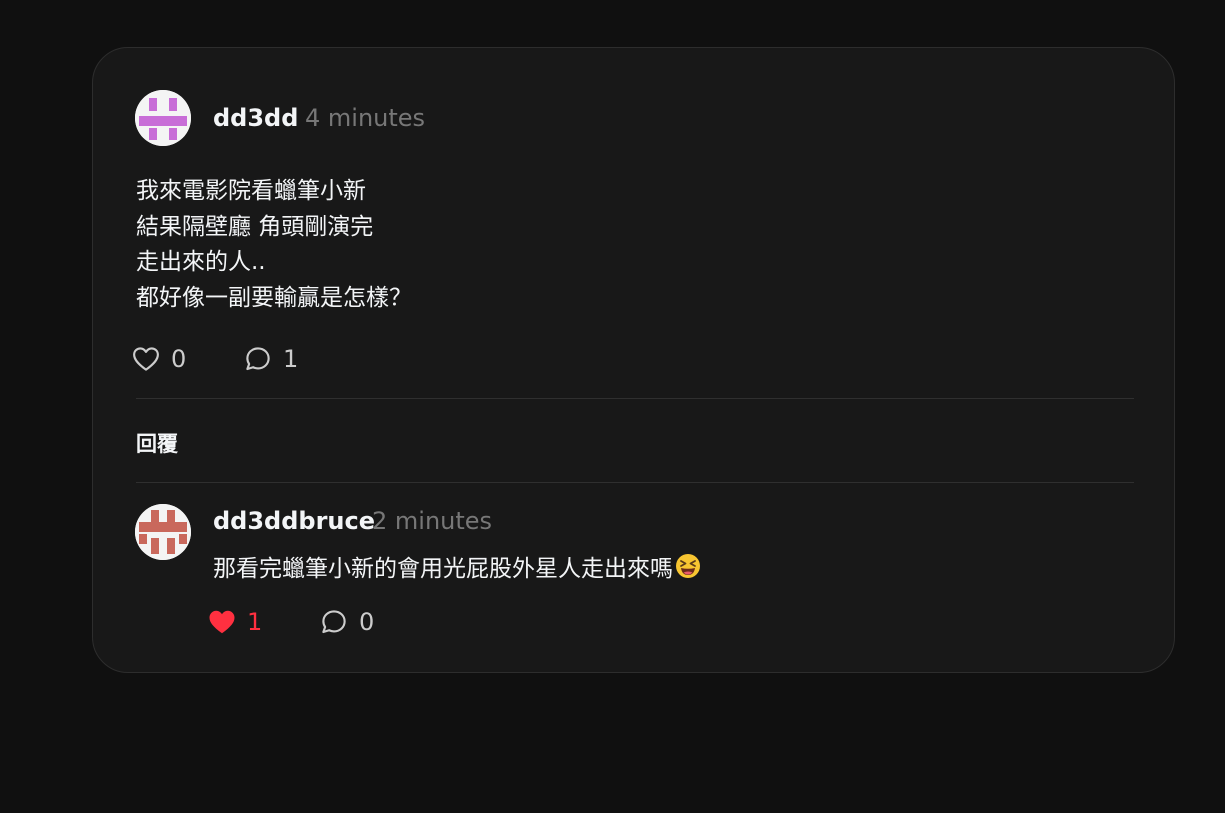 The width and height of the screenshot is (1225, 813). Describe the element at coordinates (365, 118) in the screenshot. I see `post-timestamp: 4 minutes` at that location.